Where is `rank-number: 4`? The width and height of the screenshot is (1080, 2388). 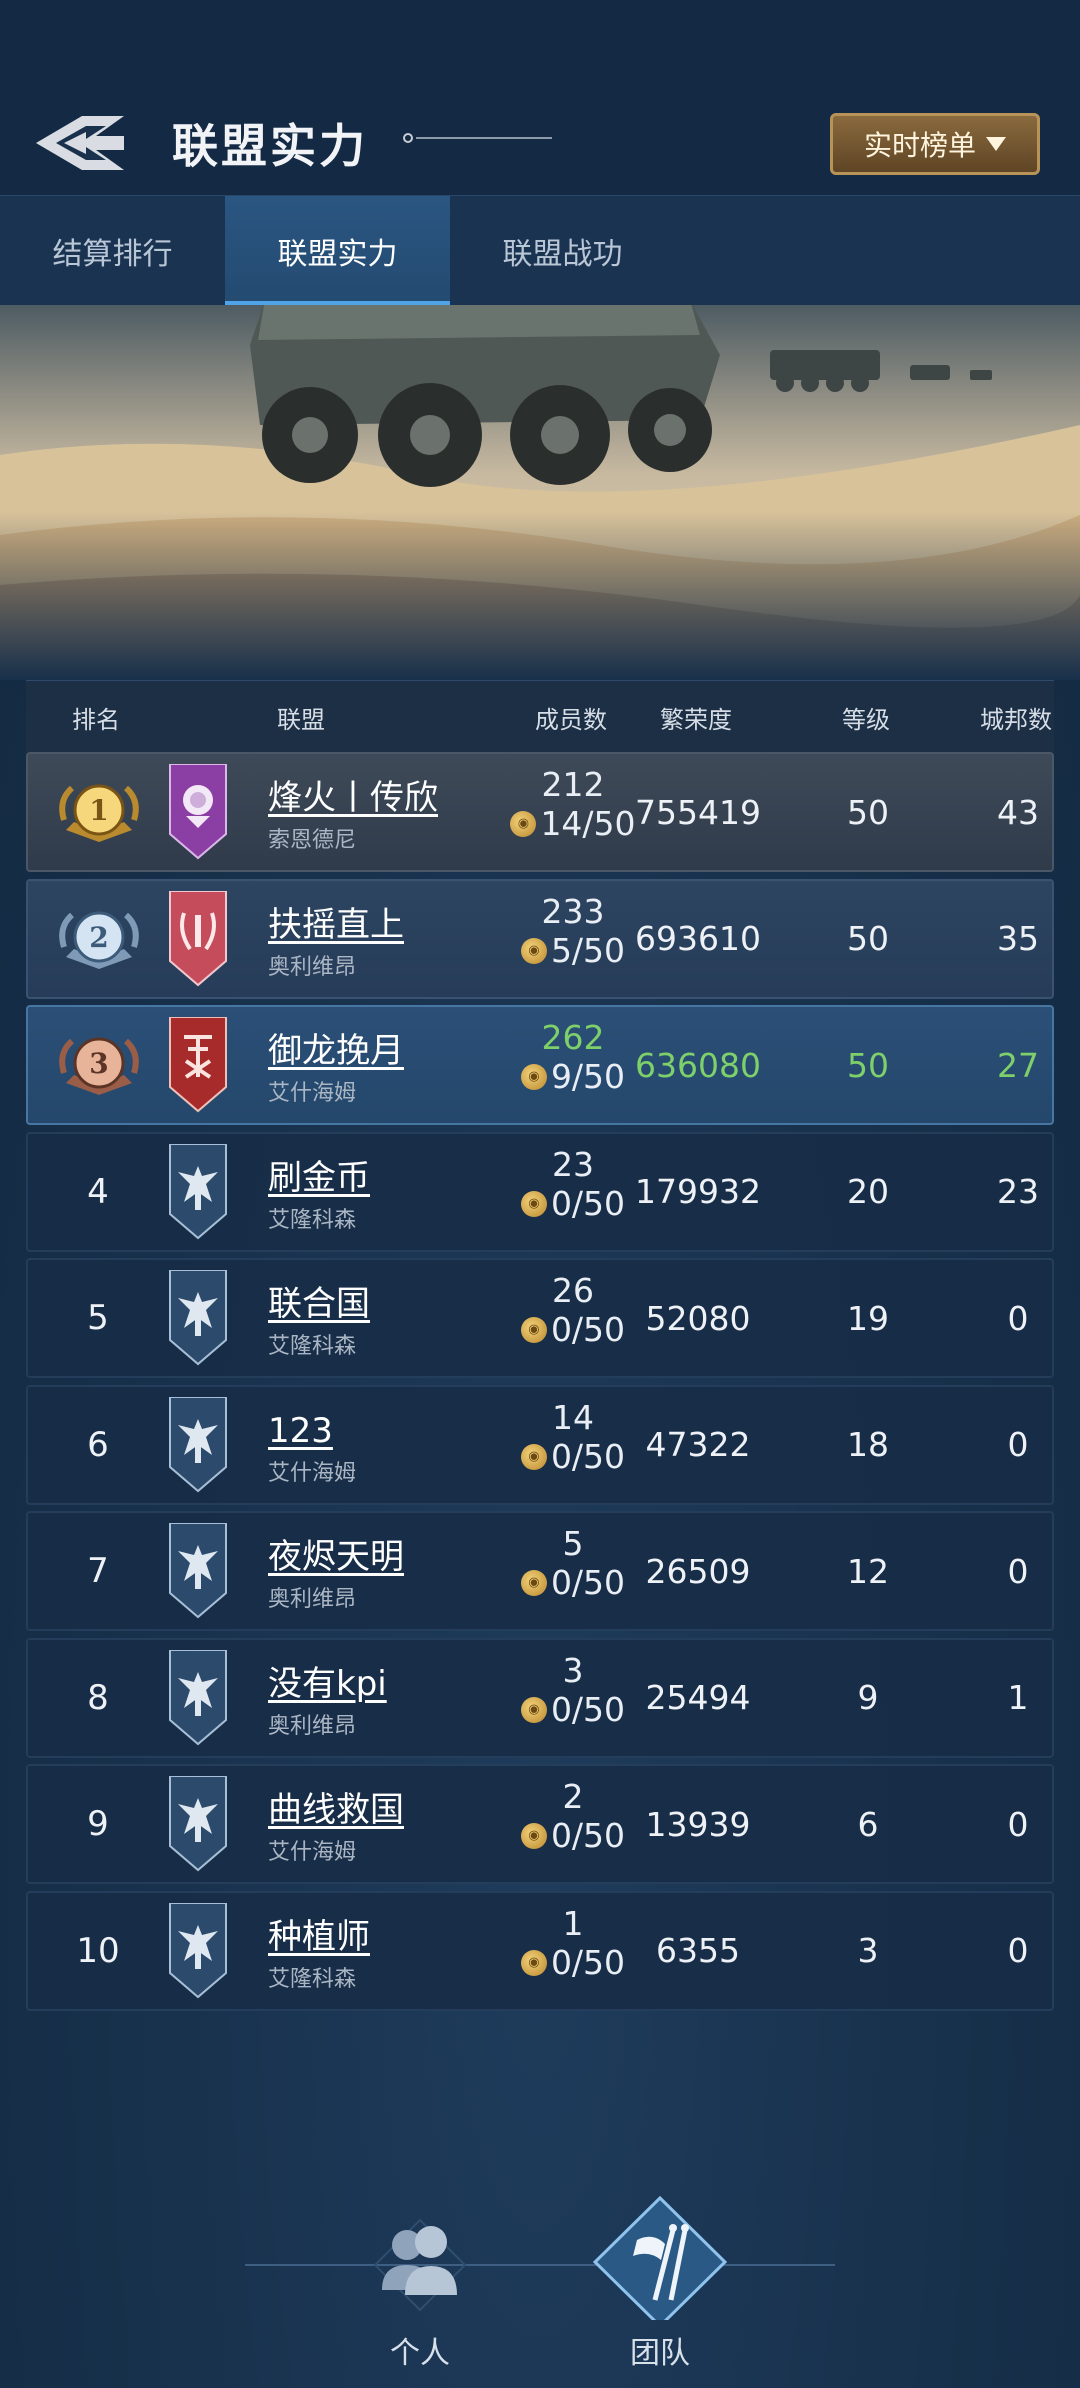 rank-number: 4 is located at coordinates (98, 1191).